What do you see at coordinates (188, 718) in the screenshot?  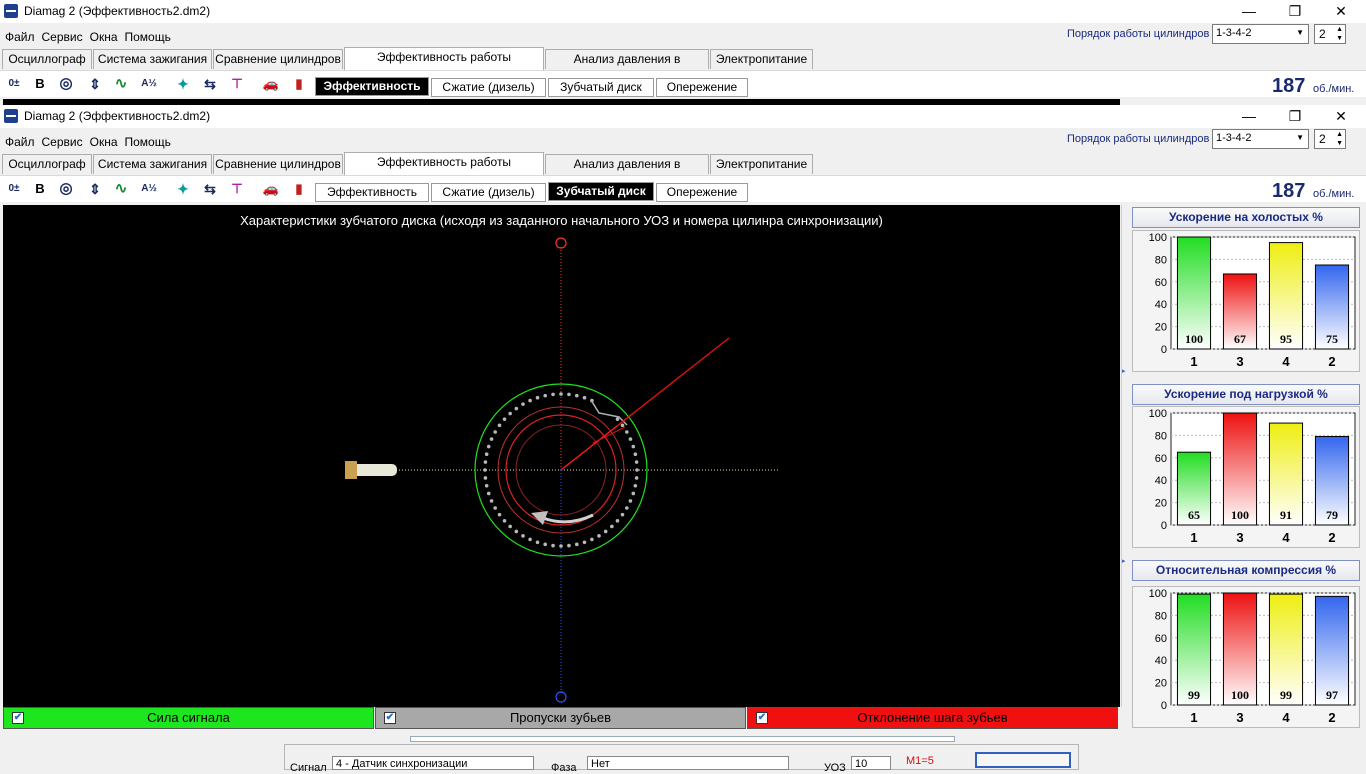 I see `legend-signal-strength: ✔ Сила сигнала` at bounding box center [188, 718].